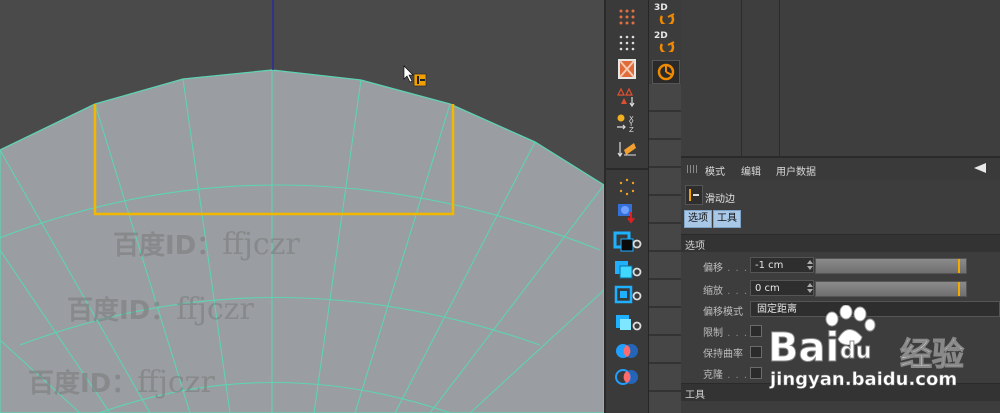 Image resolution: width=1000 pixels, height=413 pixels. Describe the element at coordinates (864, 380) in the screenshot. I see `baidu-url: jingyan.baidu.com` at that location.